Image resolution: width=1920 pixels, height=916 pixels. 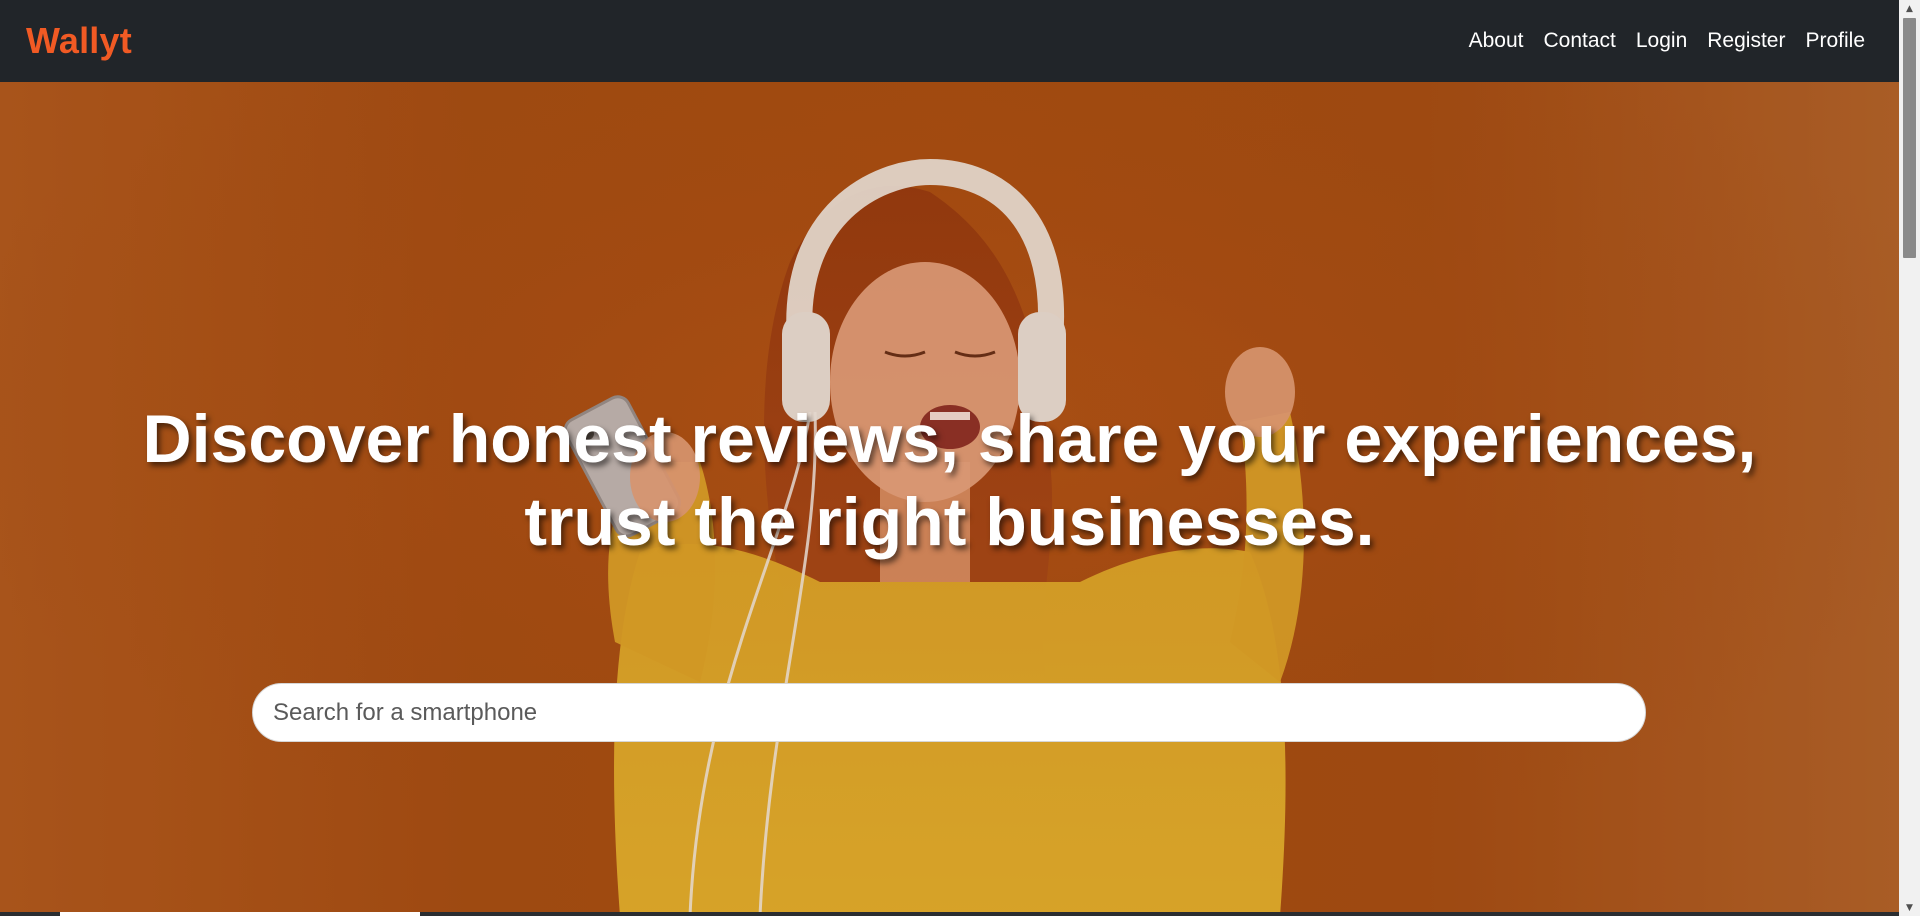 What do you see at coordinates (1909, 907) in the screenshot?
I see `scroll-down-arrow-icon: ▼` at bounding box center [1909, 907].